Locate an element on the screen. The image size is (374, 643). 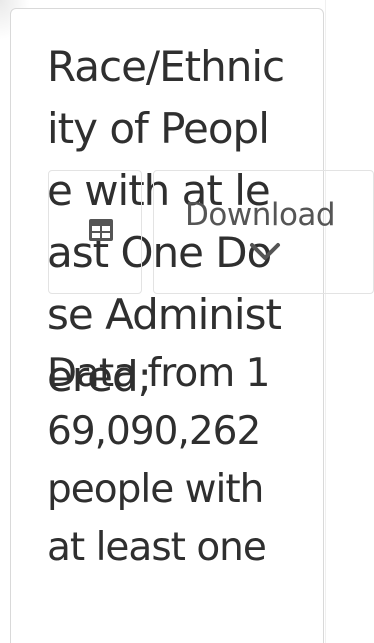
background-panel is located at coordinates (349, 321).